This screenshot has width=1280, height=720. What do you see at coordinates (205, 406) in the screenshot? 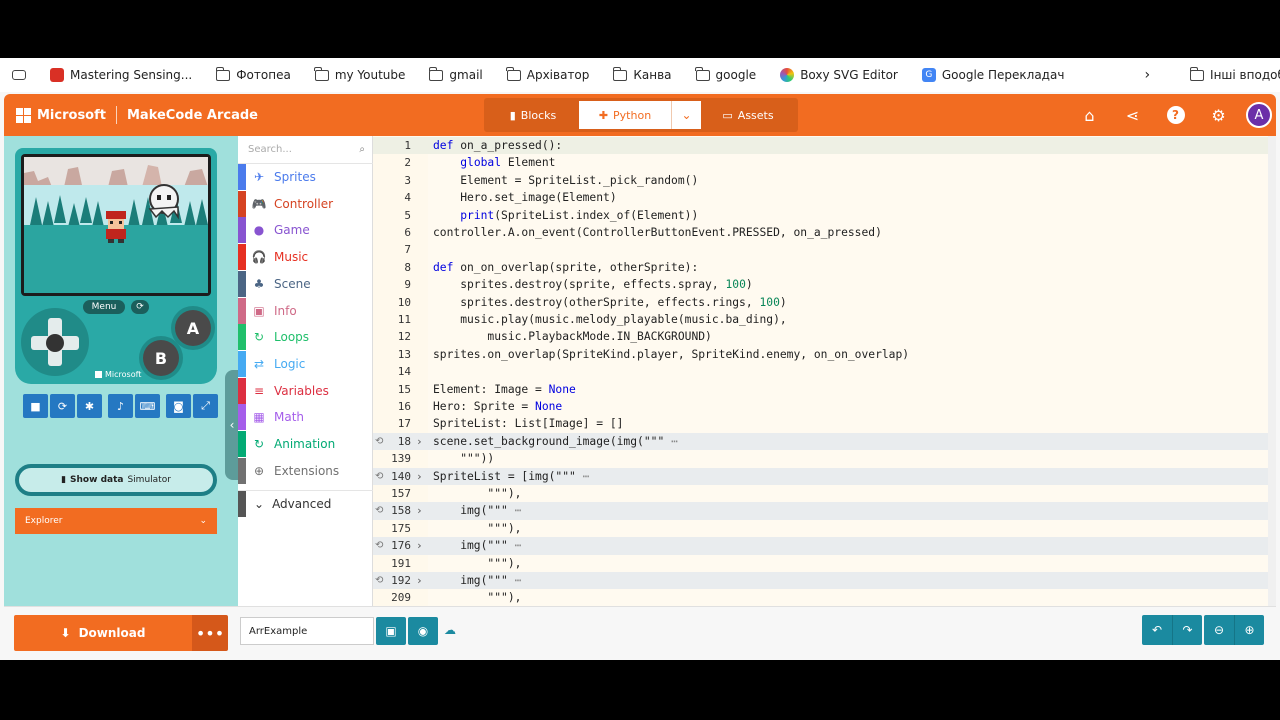
I see `fullscreen-button: ⤢` at bounding box center [205, 406].